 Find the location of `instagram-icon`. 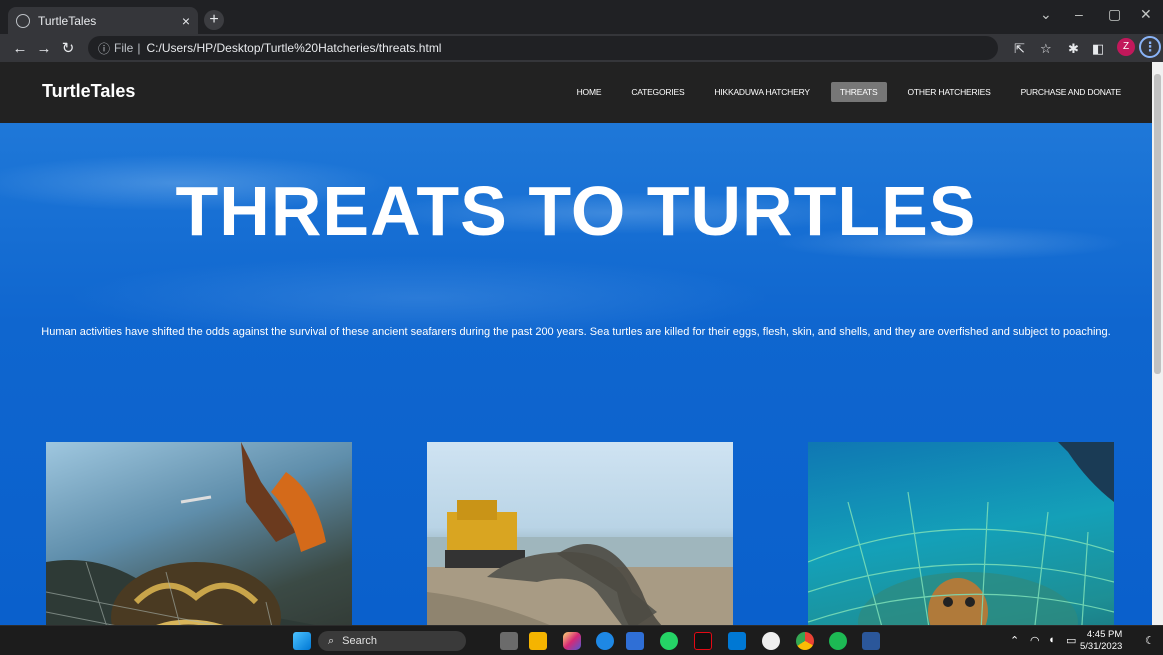

instagram-icon is located at coordinates (572, 641).